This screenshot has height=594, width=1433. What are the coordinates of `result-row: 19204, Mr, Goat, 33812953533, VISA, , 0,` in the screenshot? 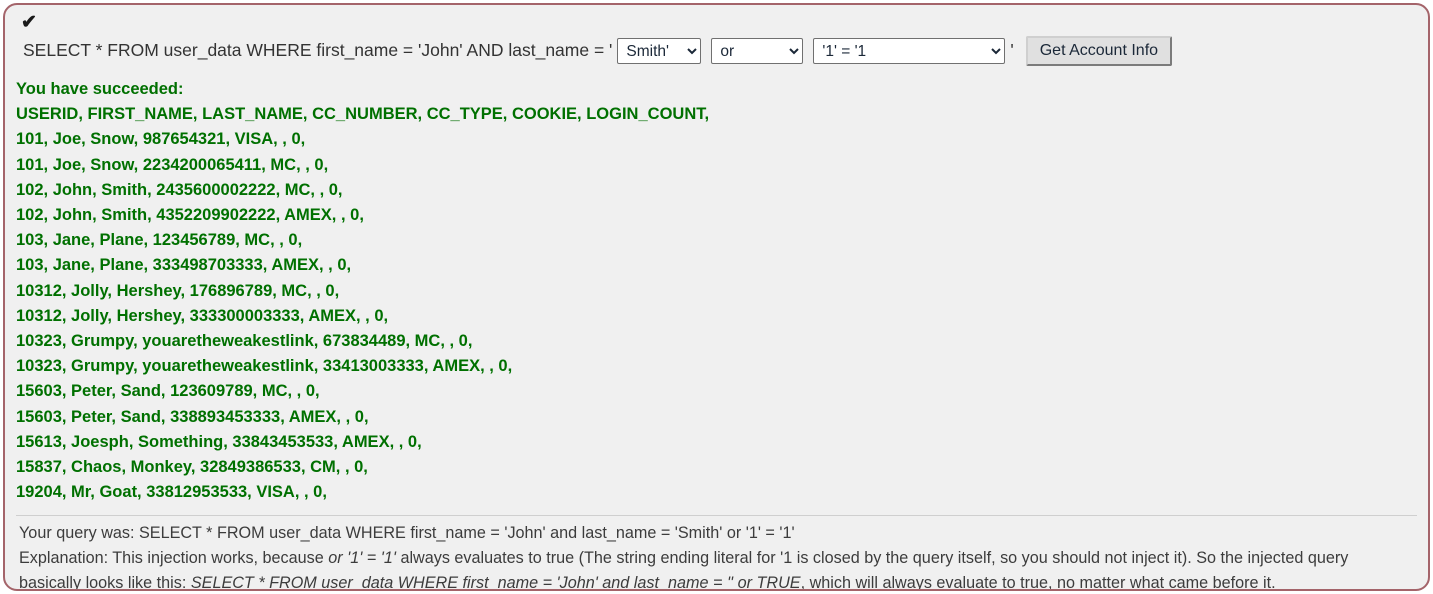 It's located at (171, 492).